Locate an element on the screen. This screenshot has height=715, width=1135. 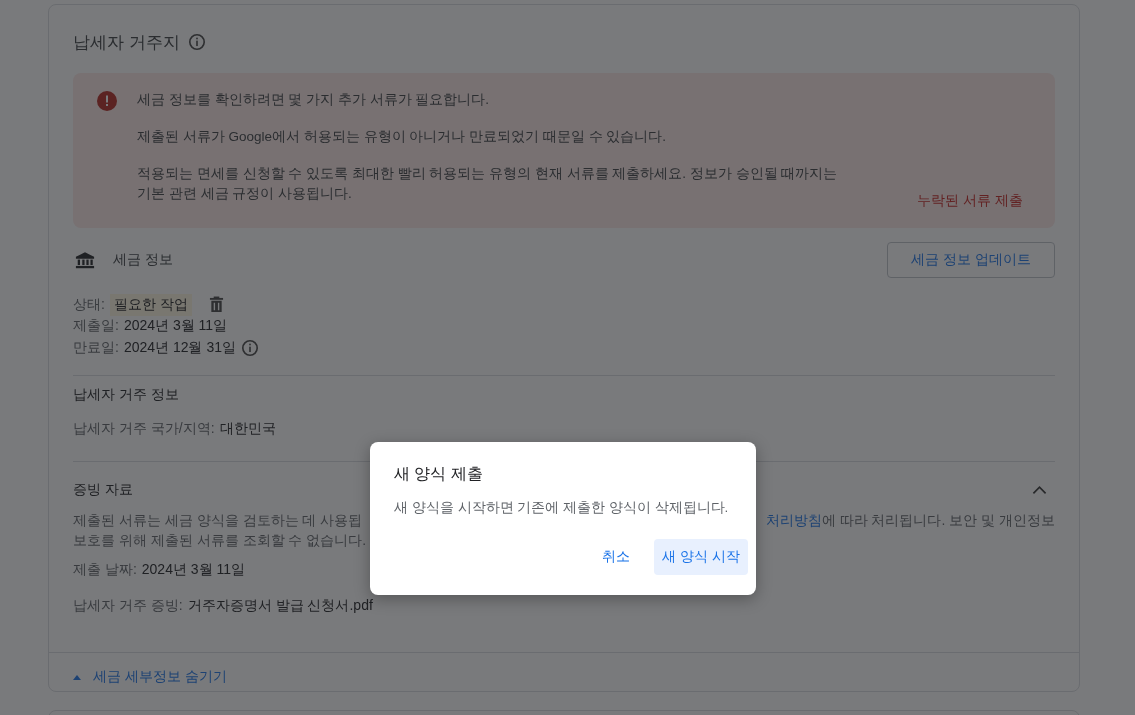
field-label: 납세자 거주 국가/지역: is located at coordinates (144, 428).